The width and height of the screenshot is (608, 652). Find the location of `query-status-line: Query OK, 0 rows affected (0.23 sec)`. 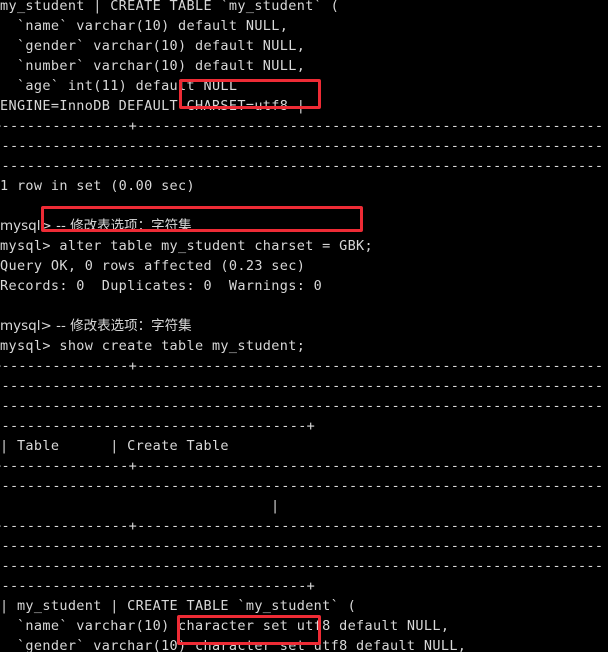

query-status-line: Query OK, 0 rows affected (0.23 sec) is located at coordinates (153, 266).